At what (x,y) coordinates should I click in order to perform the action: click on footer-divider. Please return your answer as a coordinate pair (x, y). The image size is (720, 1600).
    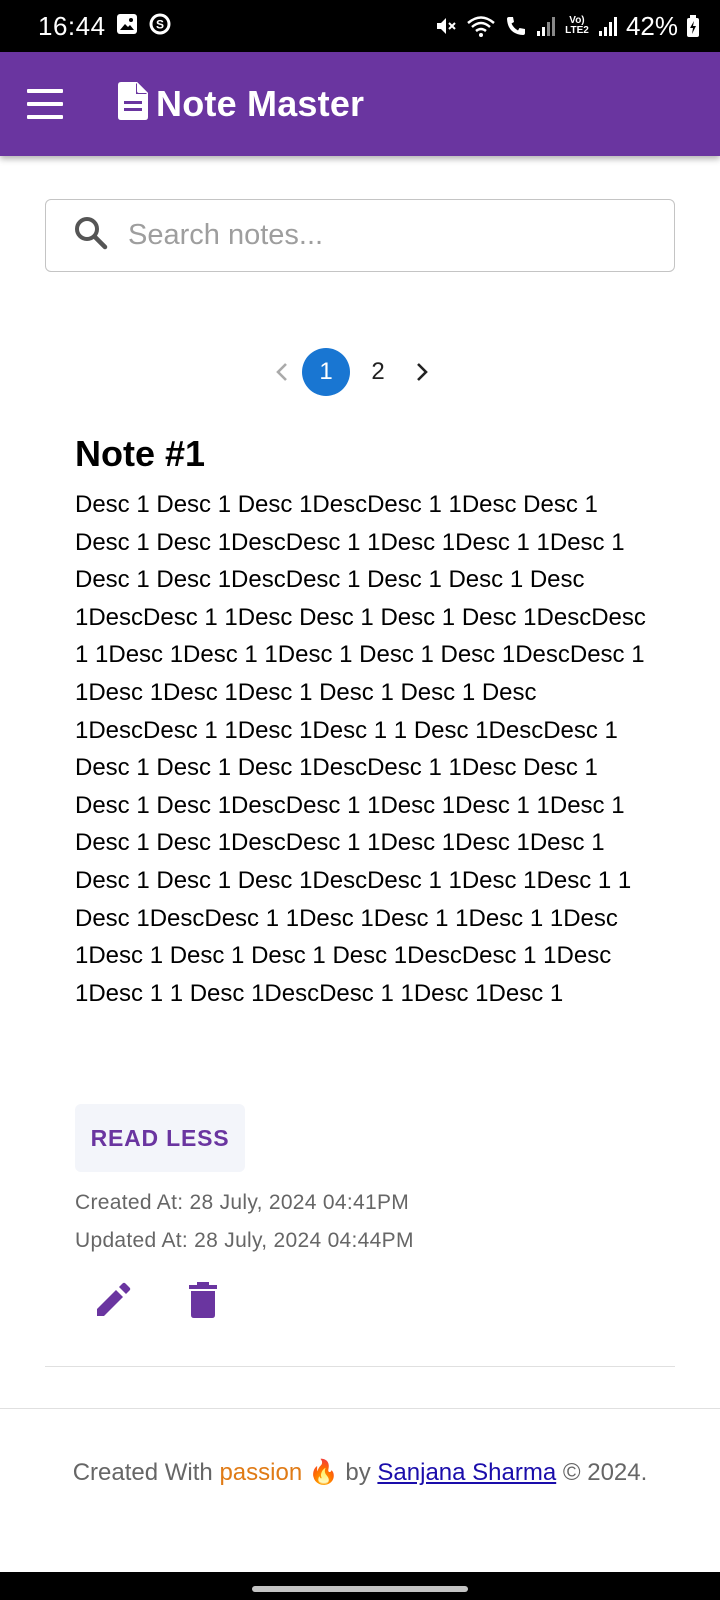
    Looking at the image, I should click on (360, 1408).